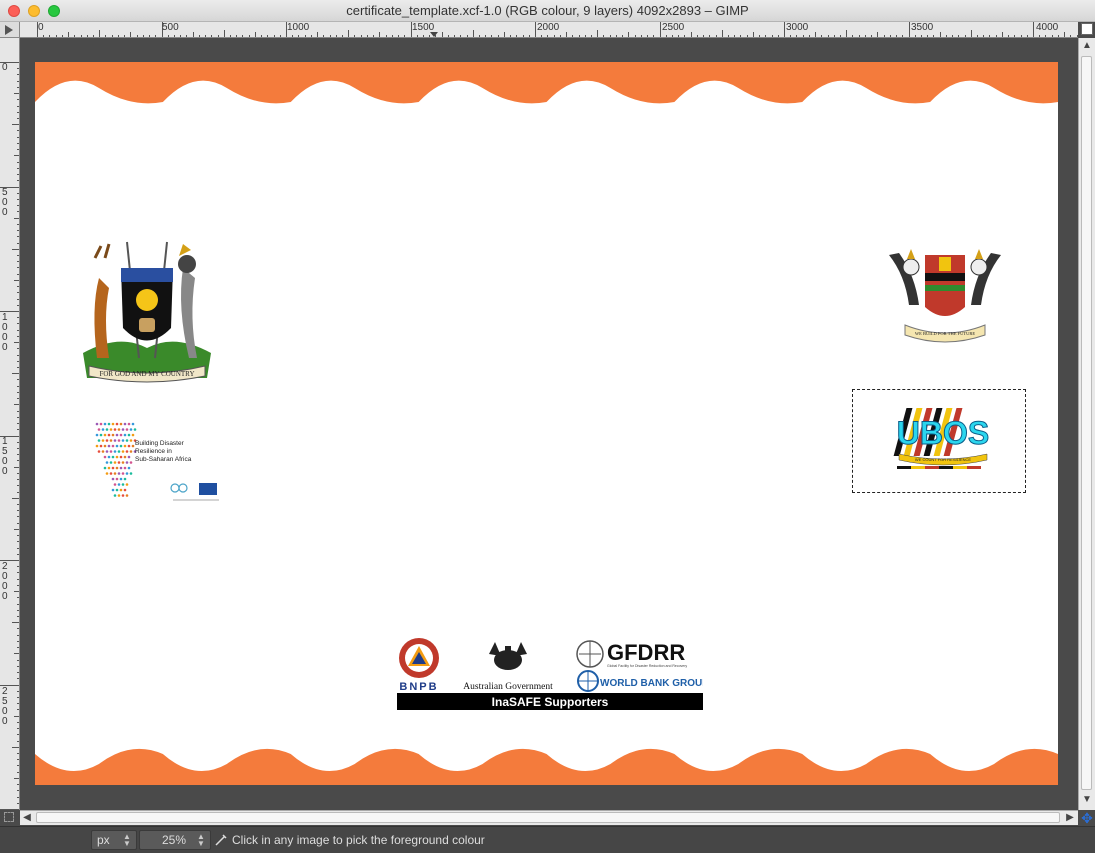 This screenshot has height=853, width=1095. What do you see at coordinates (153, 451) in the screenshot?
I see `bdr-text-line-2: Resilience in` at bounding box center [153, 451].